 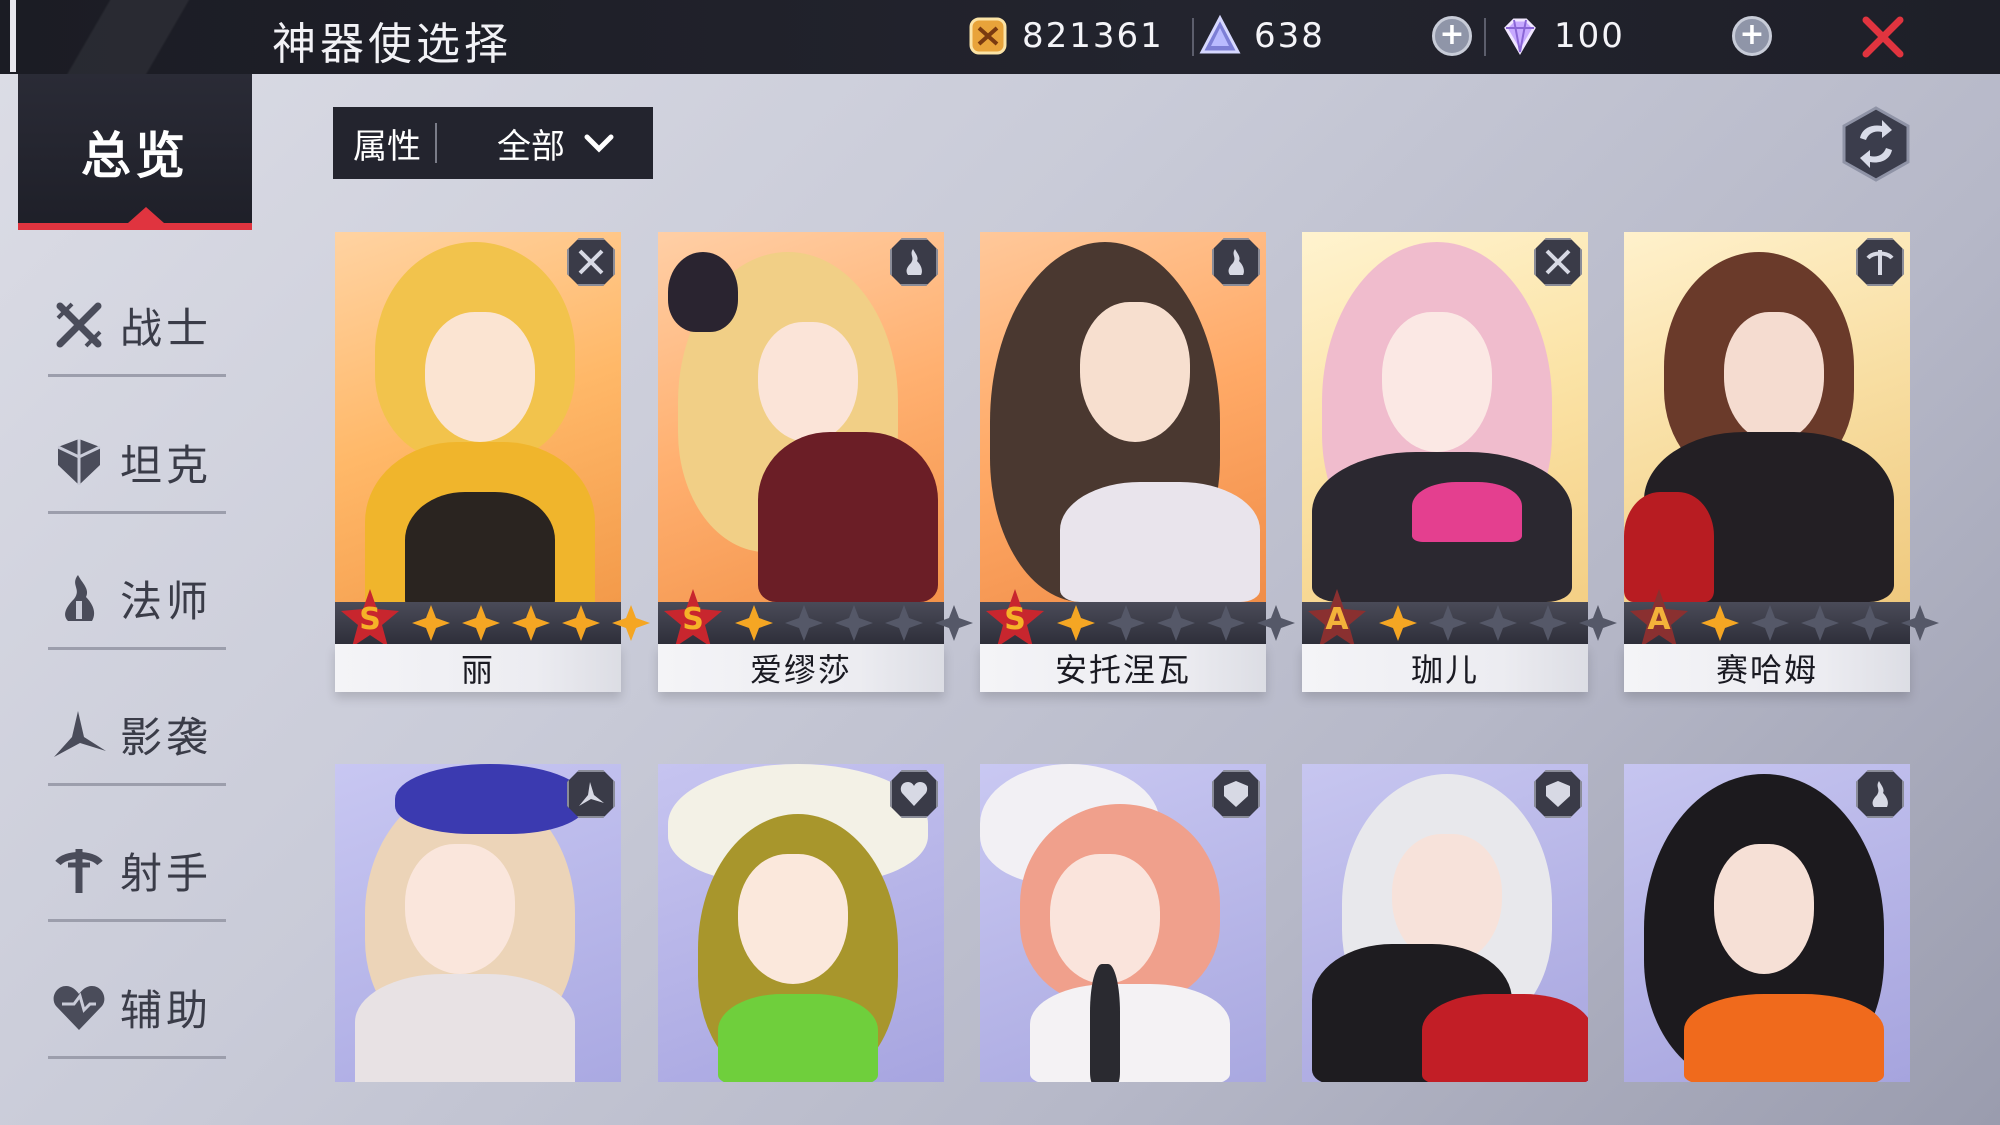 I want to click on sidebar-item-mage: 法师, so click(x=137, y=604).